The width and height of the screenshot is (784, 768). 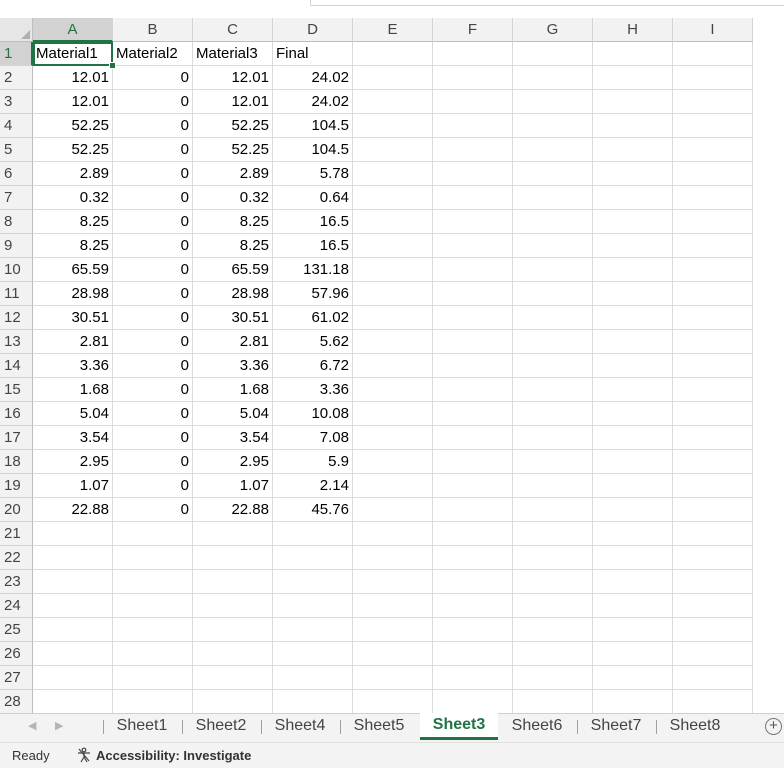 What do you see at coordinates (73, 414) in the screenshot?
I see `cell-A16: 5.04` at bounding box center [73, 414].